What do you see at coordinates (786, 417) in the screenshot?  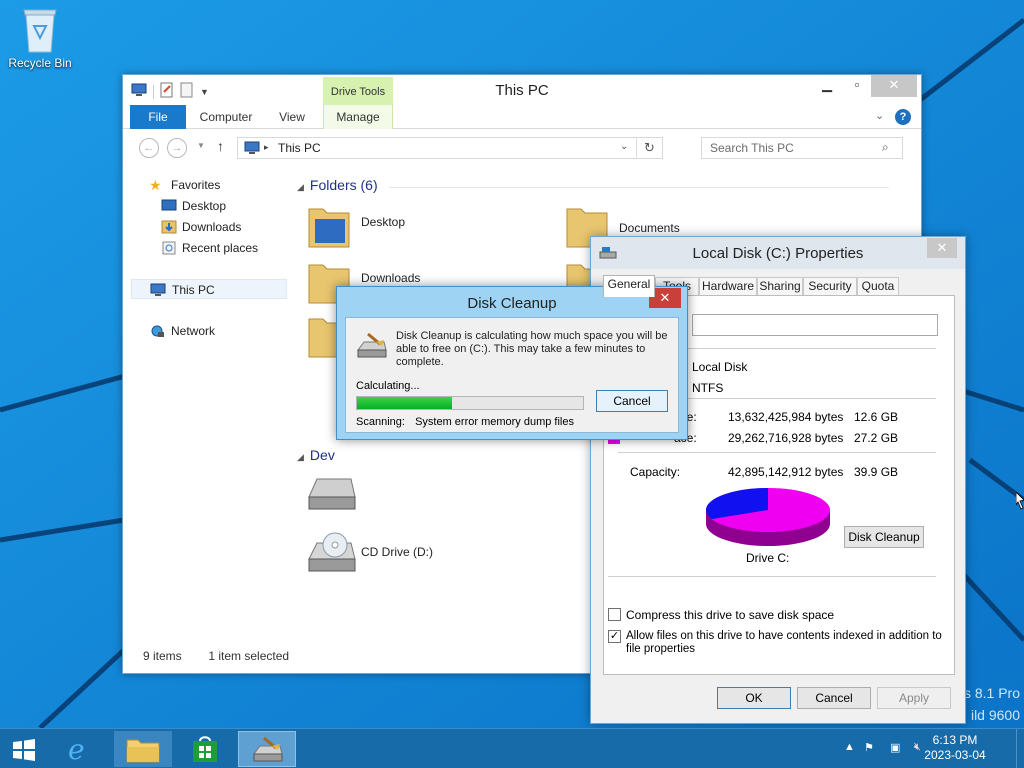 I see `used-space-bytes: 13,632,425,984 bytes` at bounding box center [786, 417].